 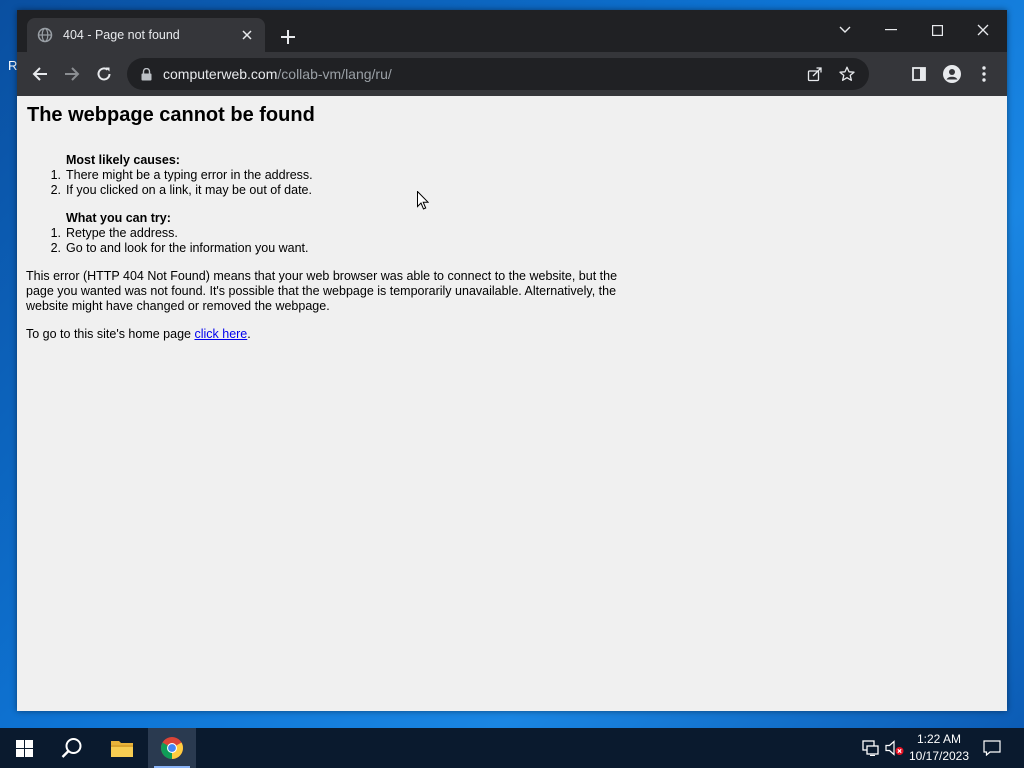 I want to click on profile-icon, so click(x=952, y=74).